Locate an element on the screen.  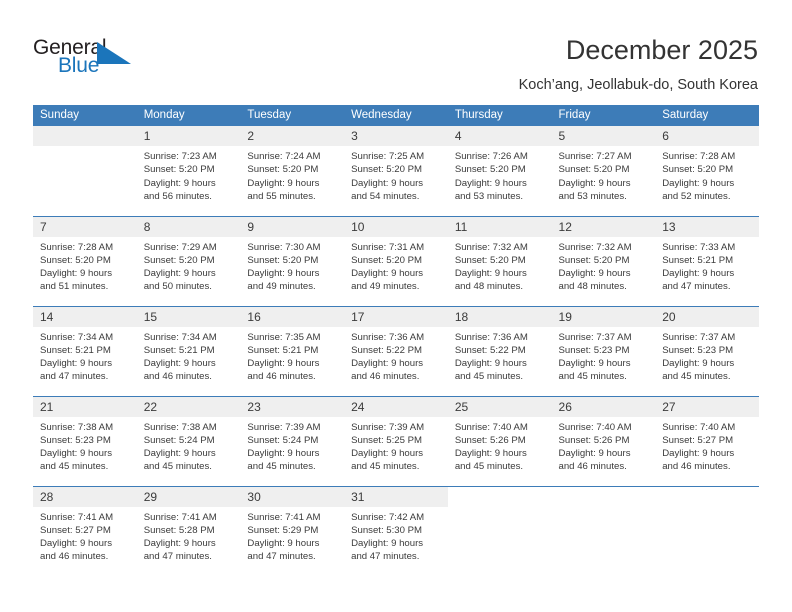
day-number: 30 is located at coordinates (292, 496).